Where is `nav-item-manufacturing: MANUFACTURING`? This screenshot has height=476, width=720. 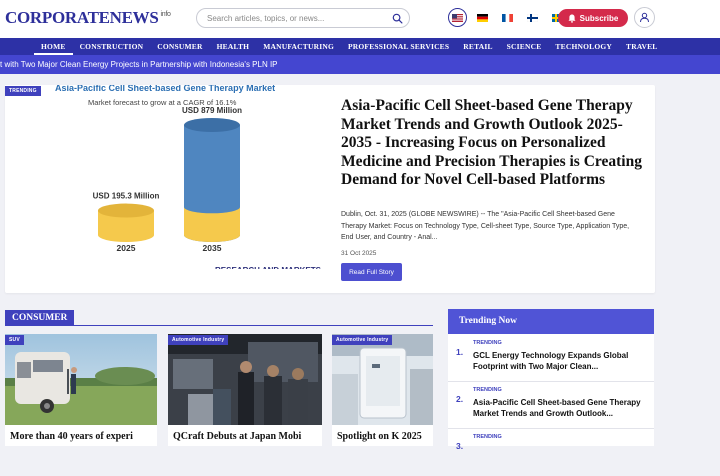
nav-item-manufacturing: MANUFACTURING is located at coordinates (298, 46).